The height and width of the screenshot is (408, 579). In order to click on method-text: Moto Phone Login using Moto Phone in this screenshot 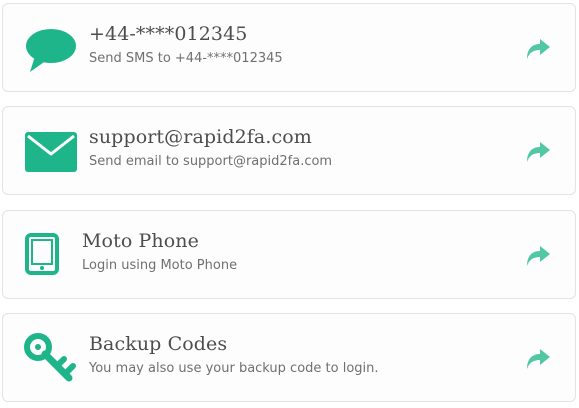, I will do `click(159, 252)`.